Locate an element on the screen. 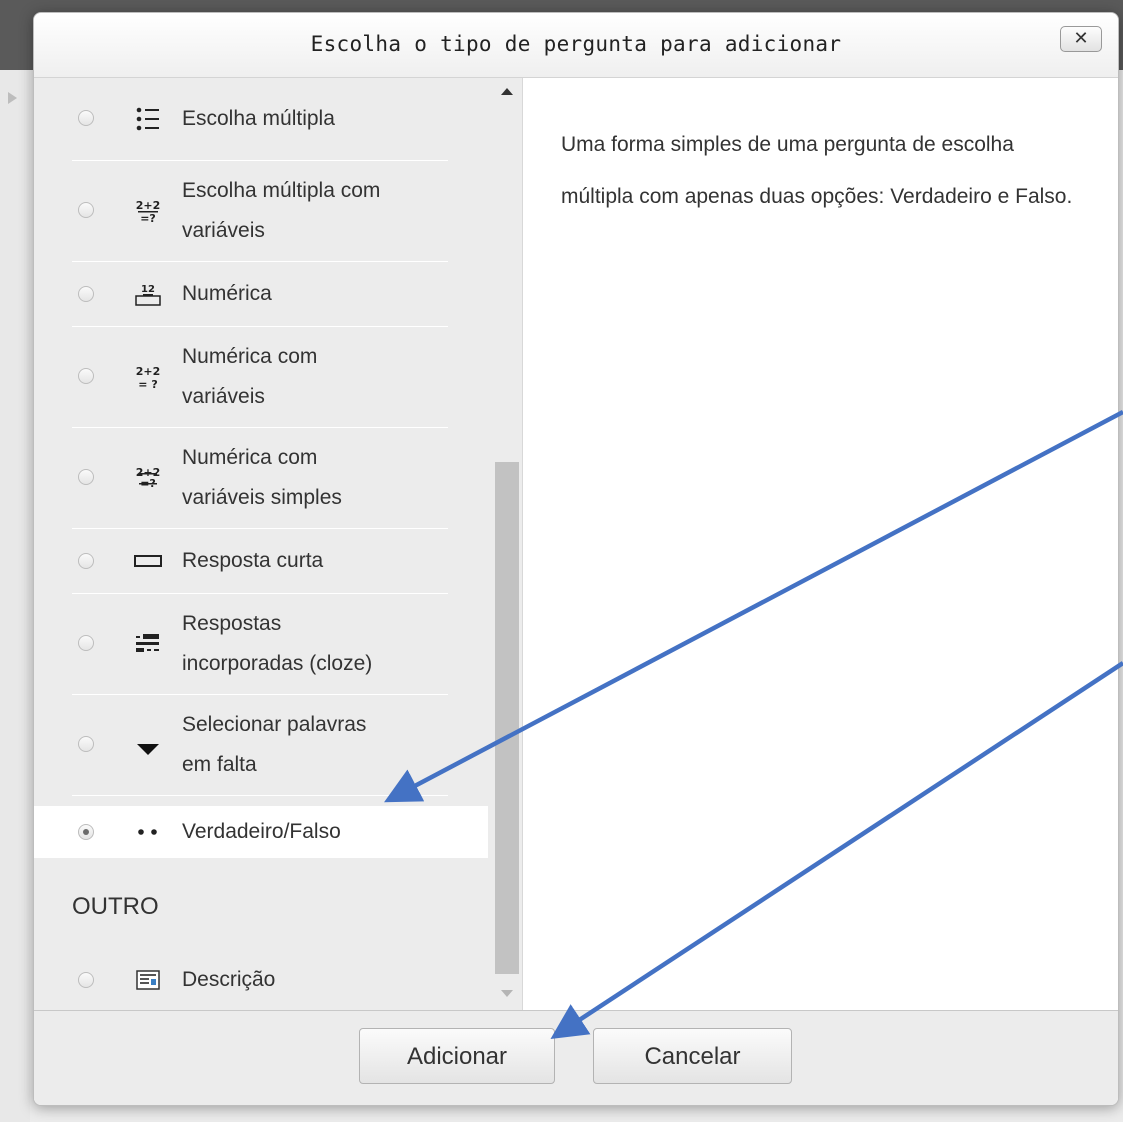  option-label: Numérica is located at coordinates (227, 293).